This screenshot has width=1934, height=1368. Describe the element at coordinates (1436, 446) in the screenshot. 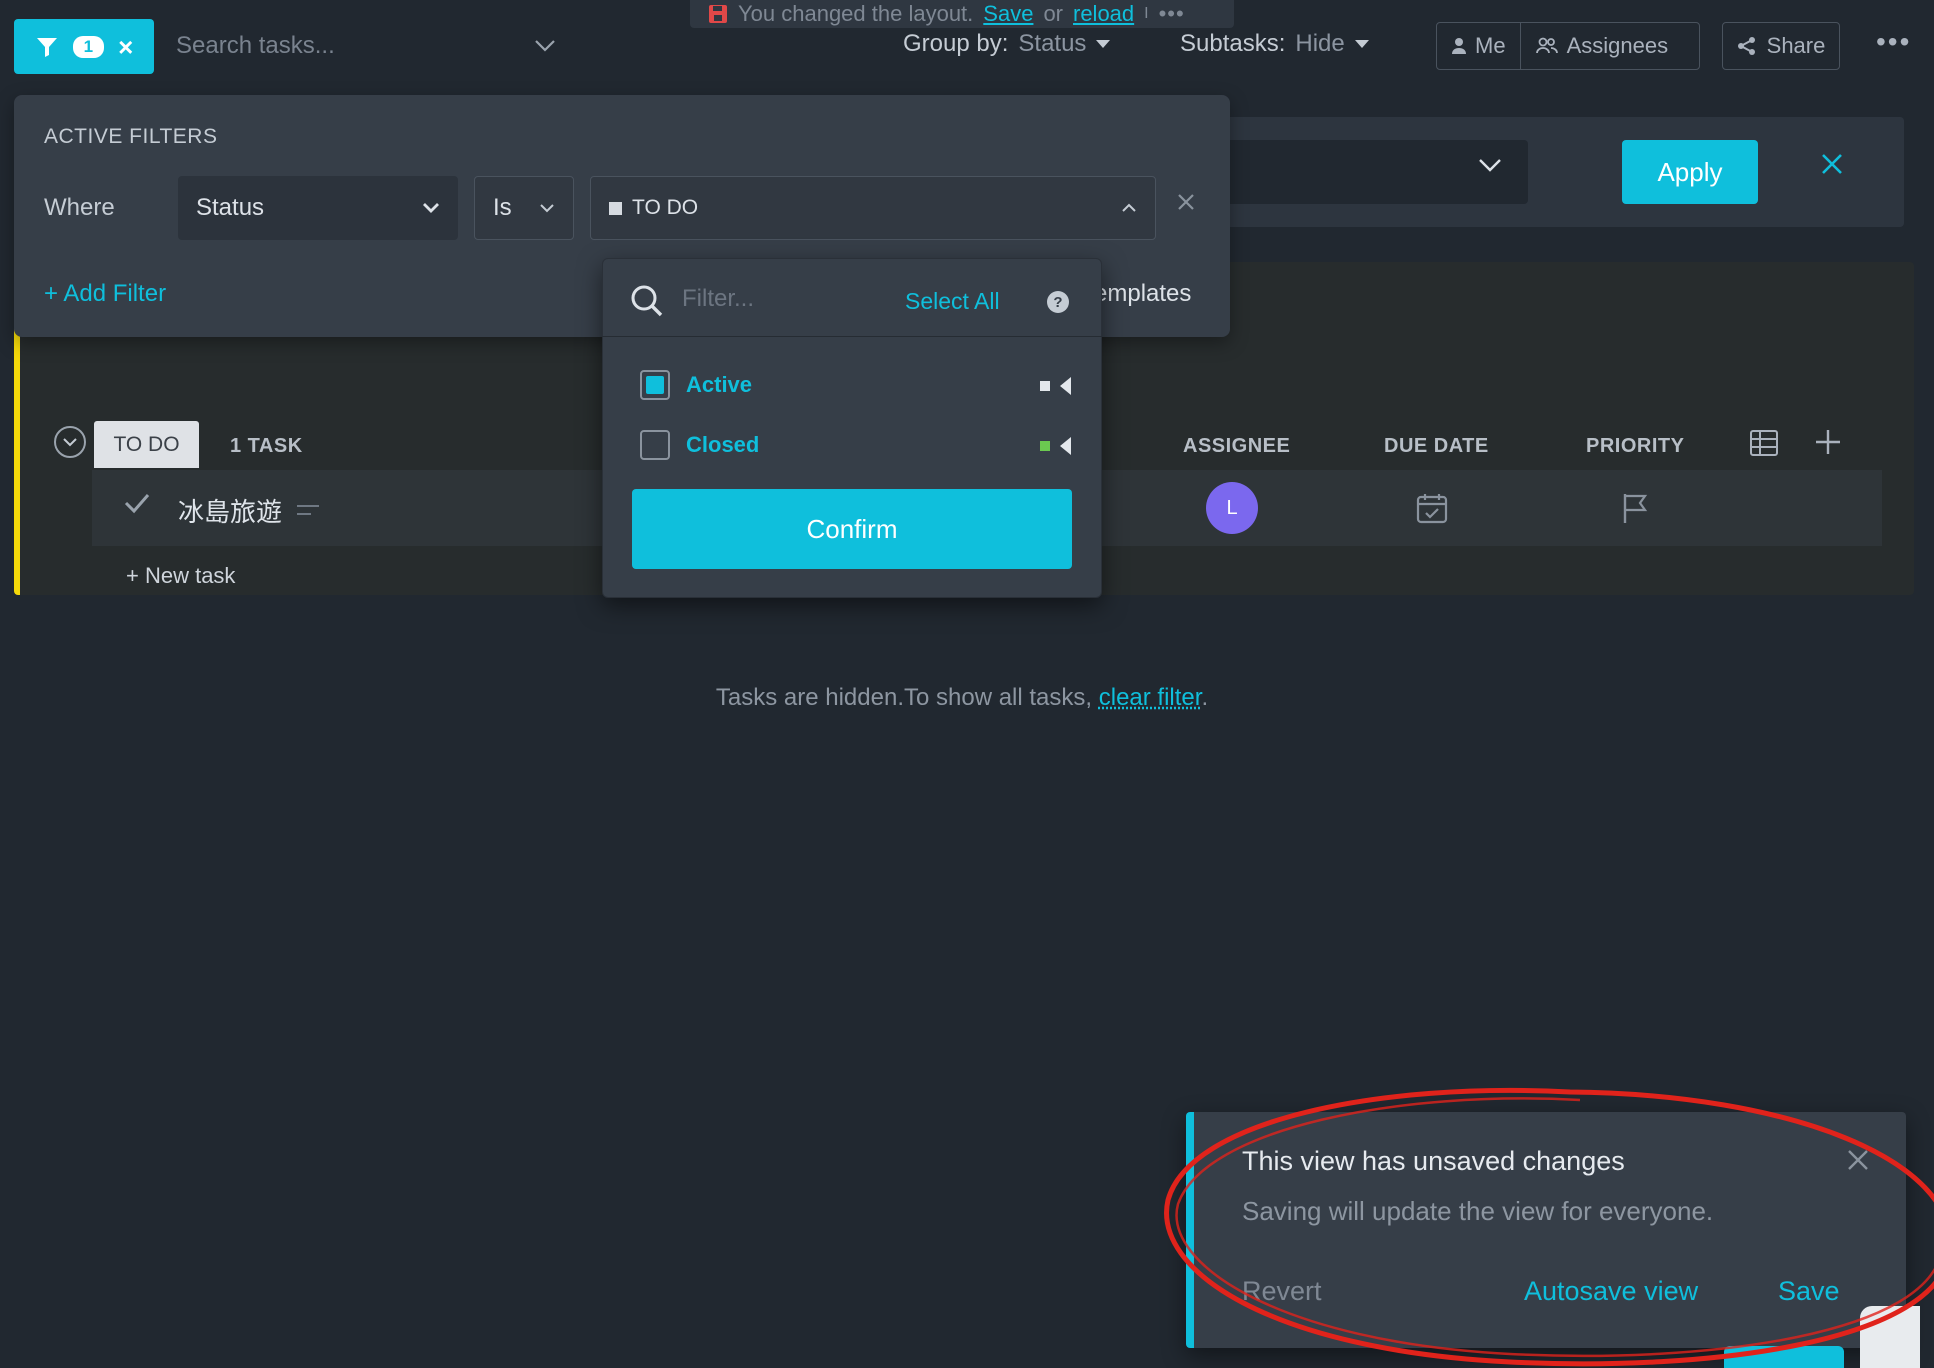

I see `column-header-due-date: DUE DATE` at that location.